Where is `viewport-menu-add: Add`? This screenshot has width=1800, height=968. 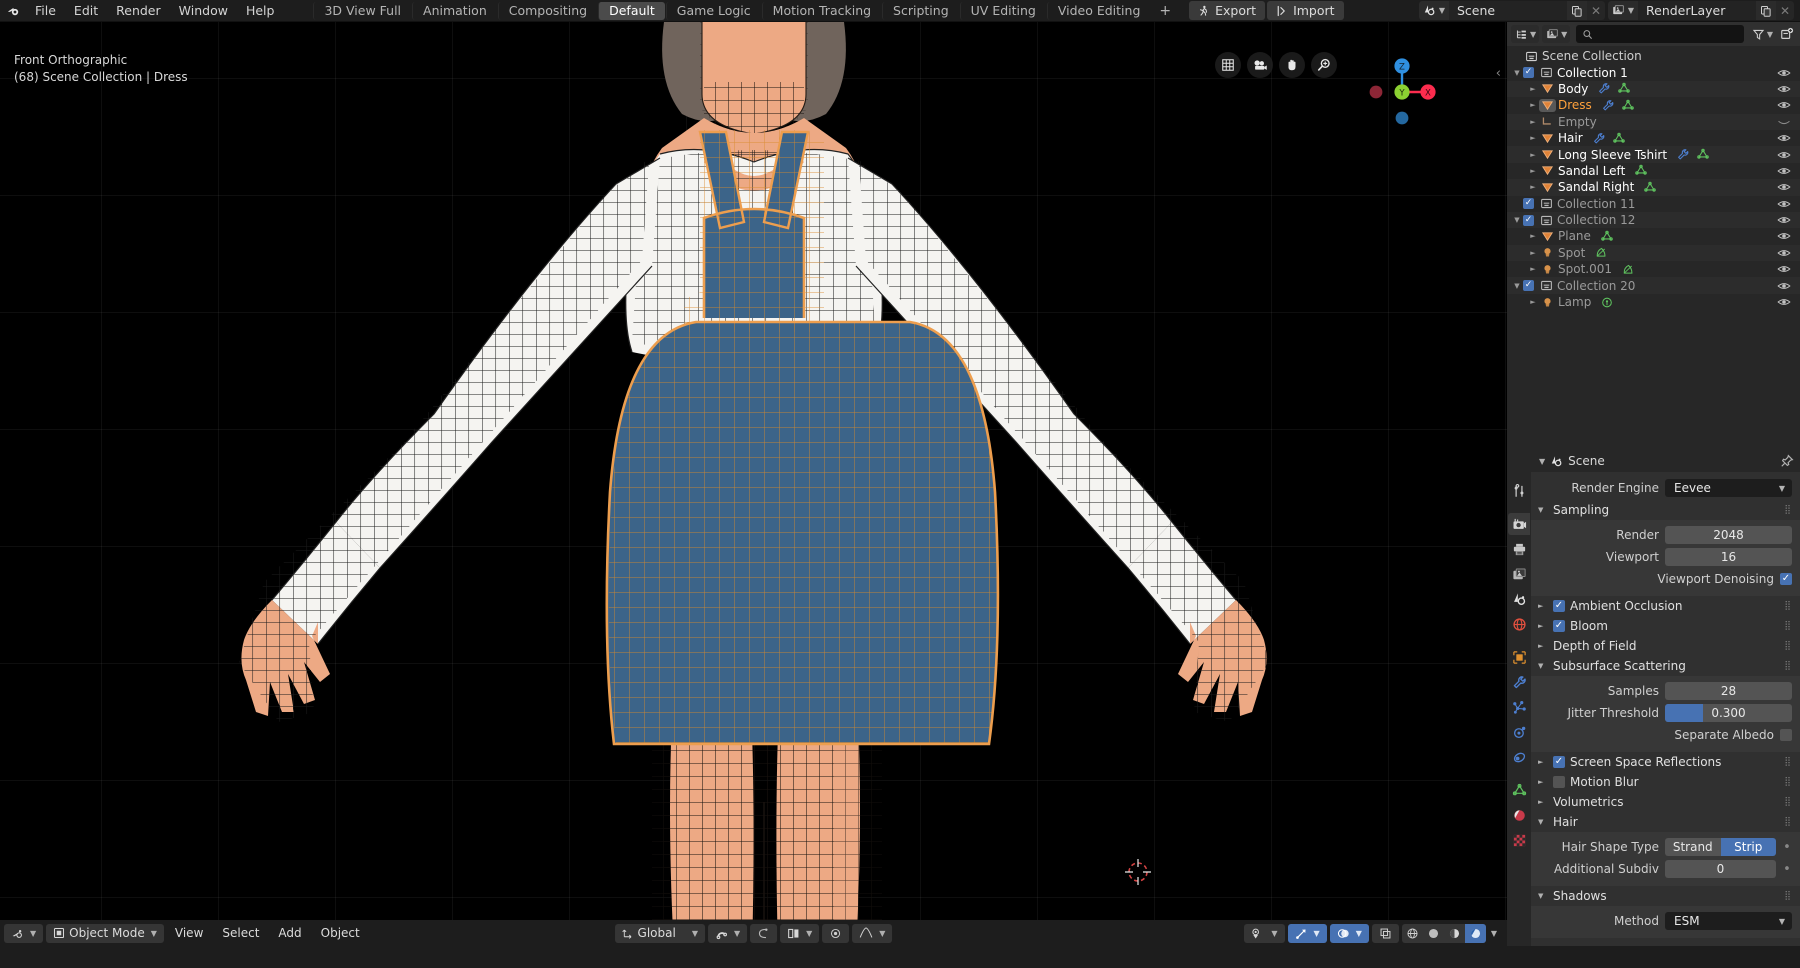 viewport-menu-add: Add is located at coordinates (289, 933).